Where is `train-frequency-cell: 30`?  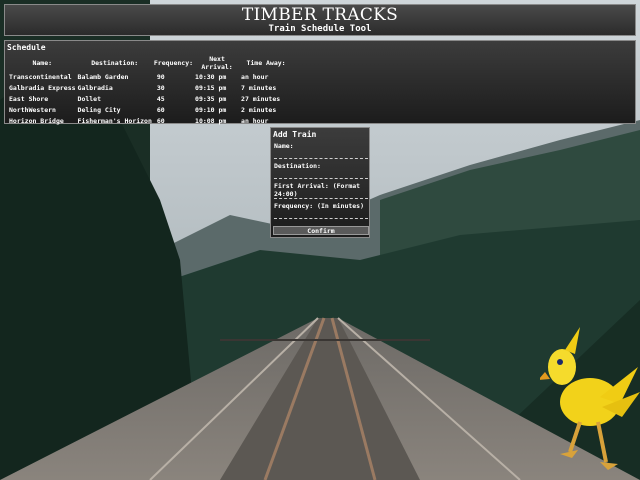
train-frequency-cell: 30 is located at coordinates (160, 87).